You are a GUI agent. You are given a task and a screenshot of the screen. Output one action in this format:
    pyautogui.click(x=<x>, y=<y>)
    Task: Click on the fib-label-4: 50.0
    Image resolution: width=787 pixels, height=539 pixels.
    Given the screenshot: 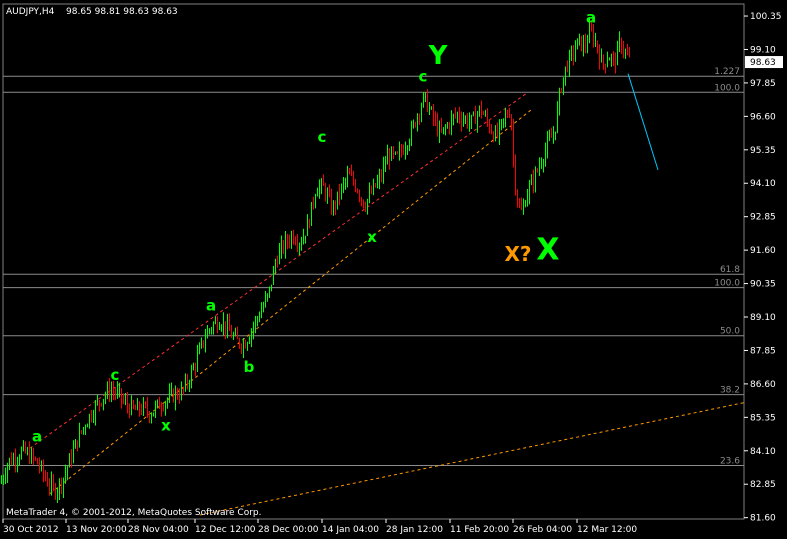 What is the action you would take?
    pyautogui.click(x=730, y=332)
    